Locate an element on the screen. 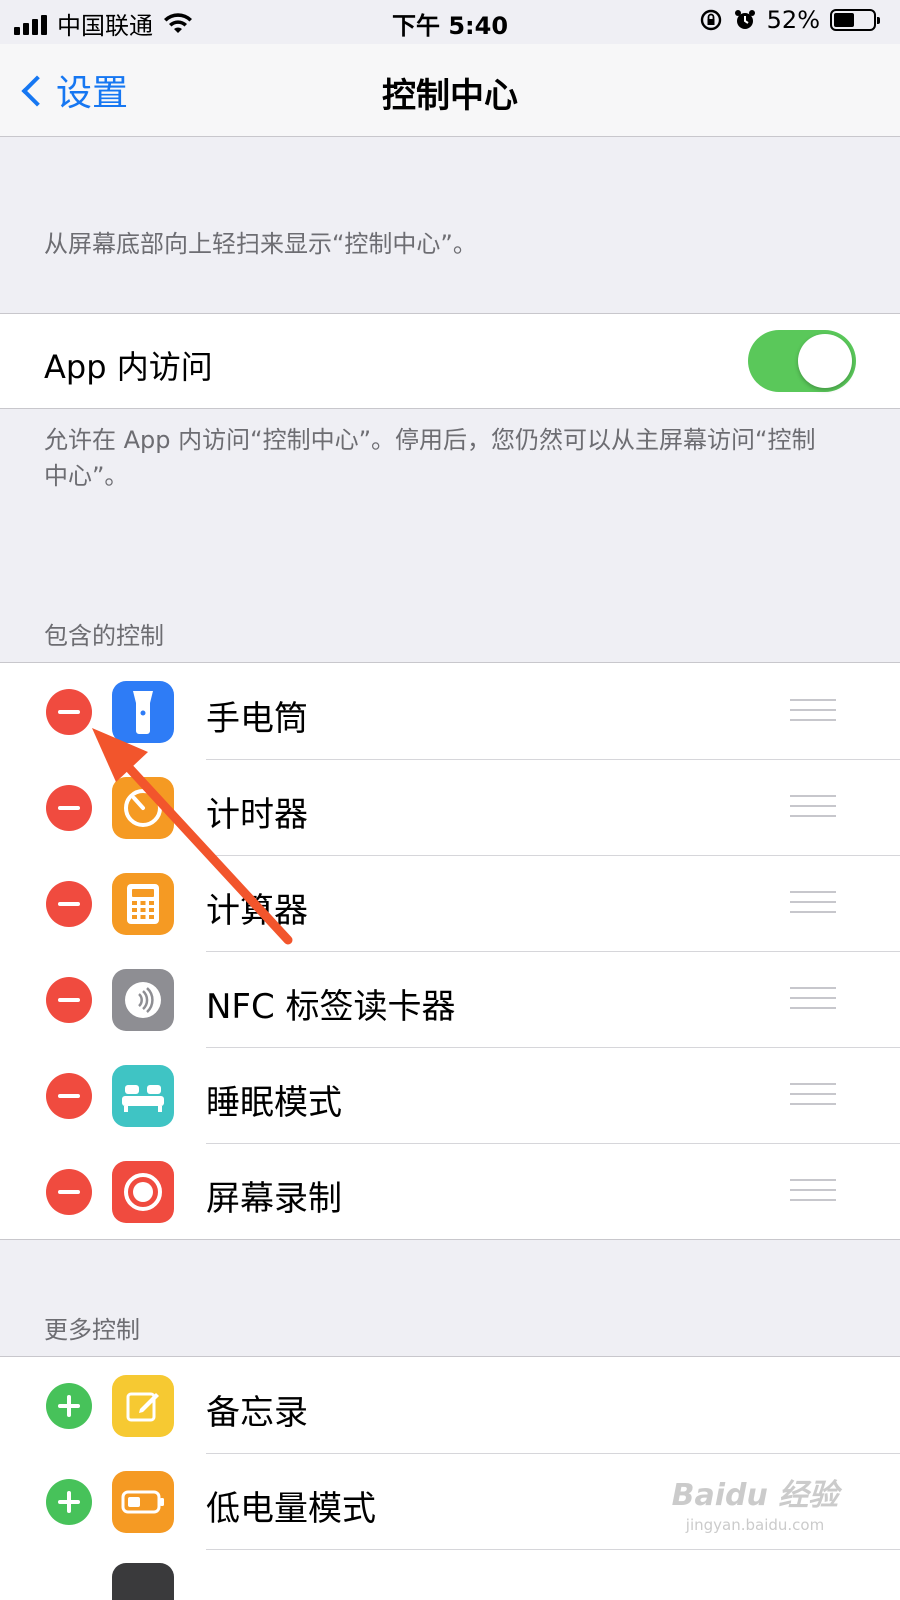 The height and width of the screenshot is (1600, 900). status-bar: 中国联通 下午 5:40 52% is located at coordinates (450, 22).